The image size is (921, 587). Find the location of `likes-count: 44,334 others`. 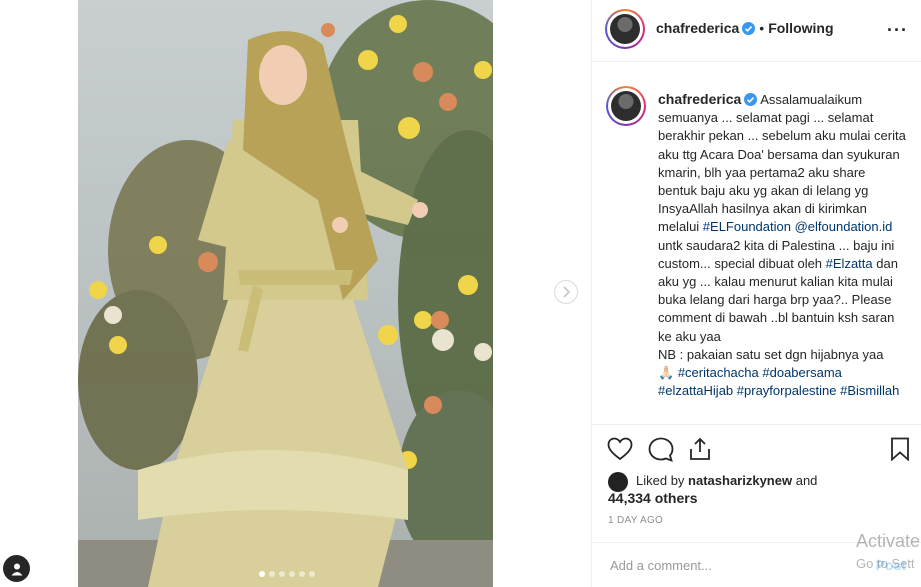

likes-count: 44,334 others is located at coordinates (653, 498).